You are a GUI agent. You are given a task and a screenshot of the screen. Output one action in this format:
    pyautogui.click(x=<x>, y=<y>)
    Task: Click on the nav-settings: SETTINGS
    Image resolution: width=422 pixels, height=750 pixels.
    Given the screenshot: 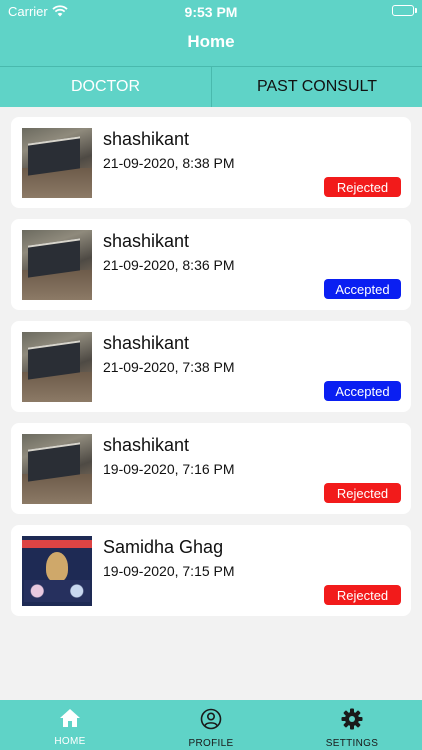 What is the action you would take?
    pyautogui.click(x=352, y=725)
    